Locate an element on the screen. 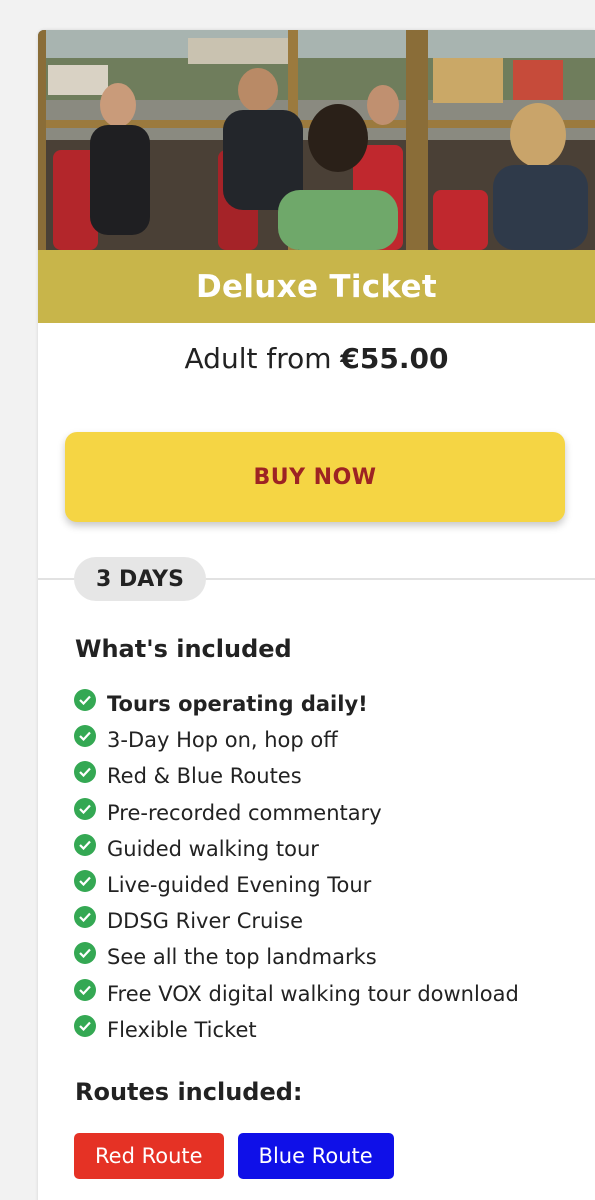 The image size is (595, 1200). price-prefix: Adult from is located at coordinates (258, 358).